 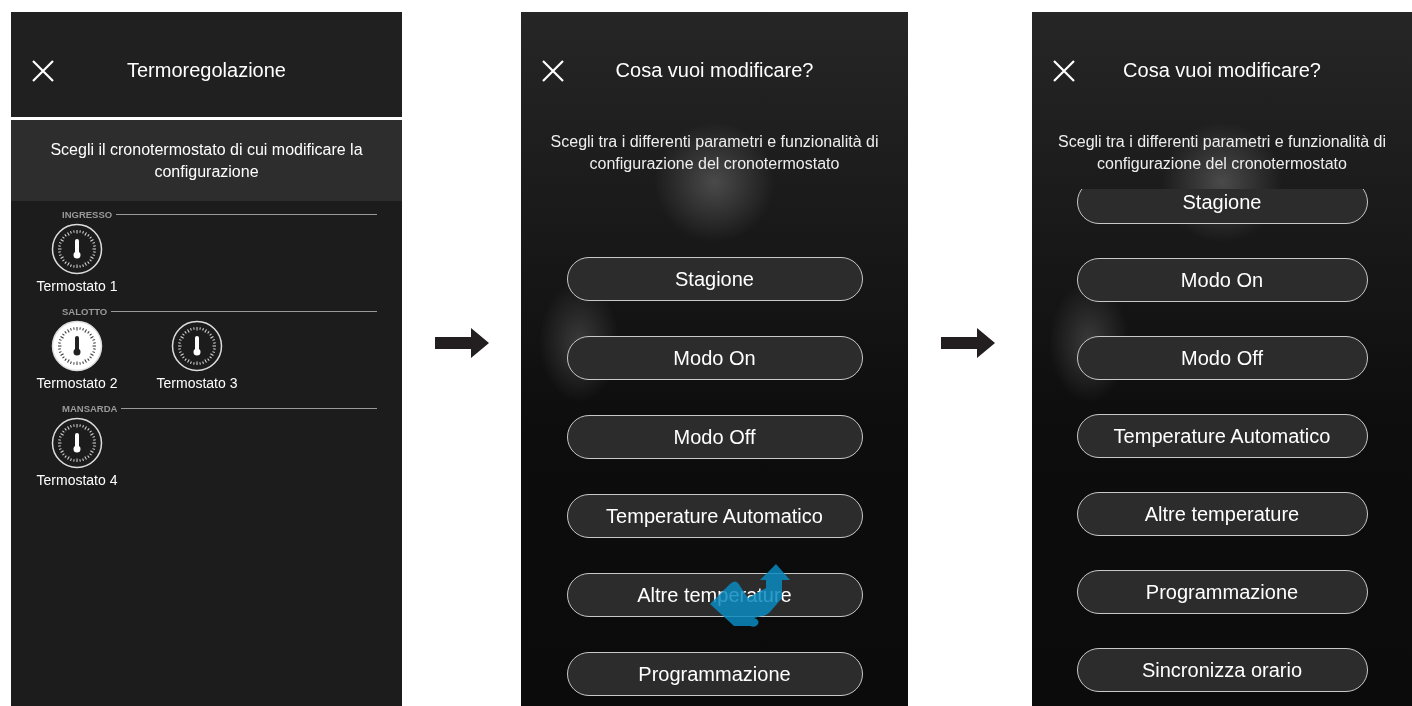 What do you see at coordinates (206, 70) in the screenshot?
I see `screen-title: Termoregolazione` at bounding box center [206, 70].